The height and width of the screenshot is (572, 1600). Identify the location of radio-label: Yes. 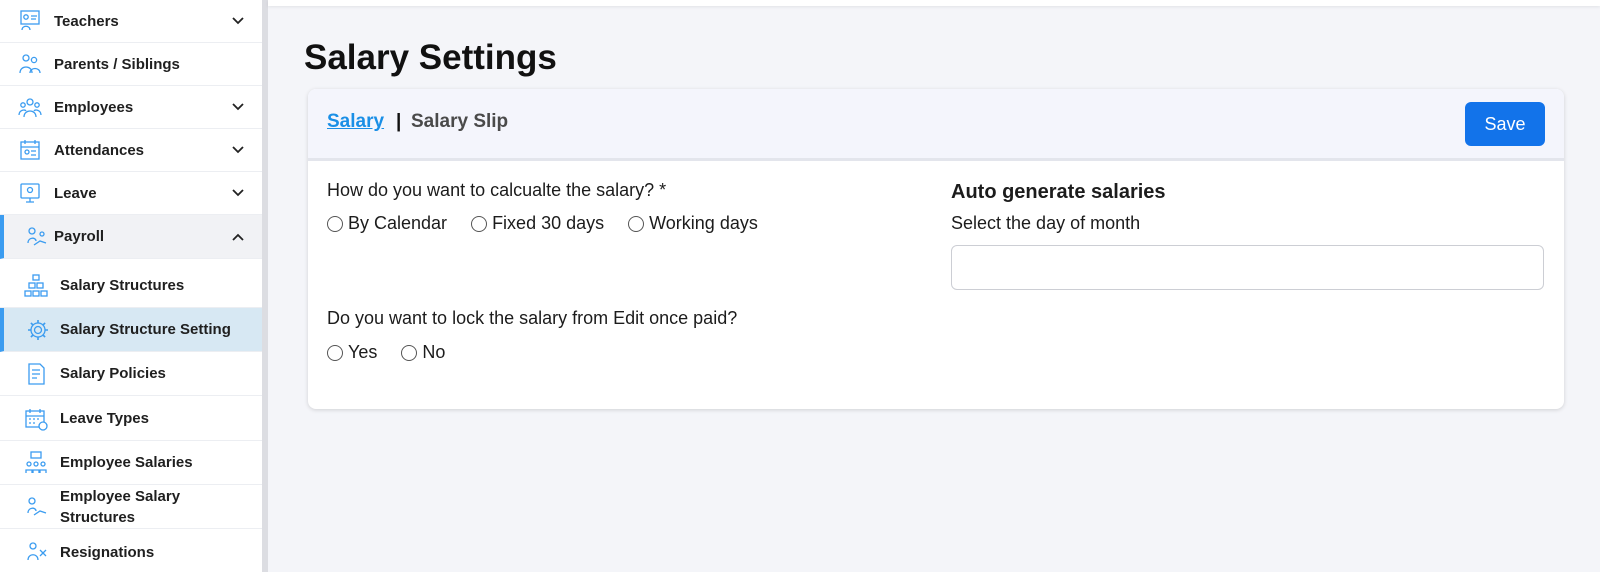
(363, 352).